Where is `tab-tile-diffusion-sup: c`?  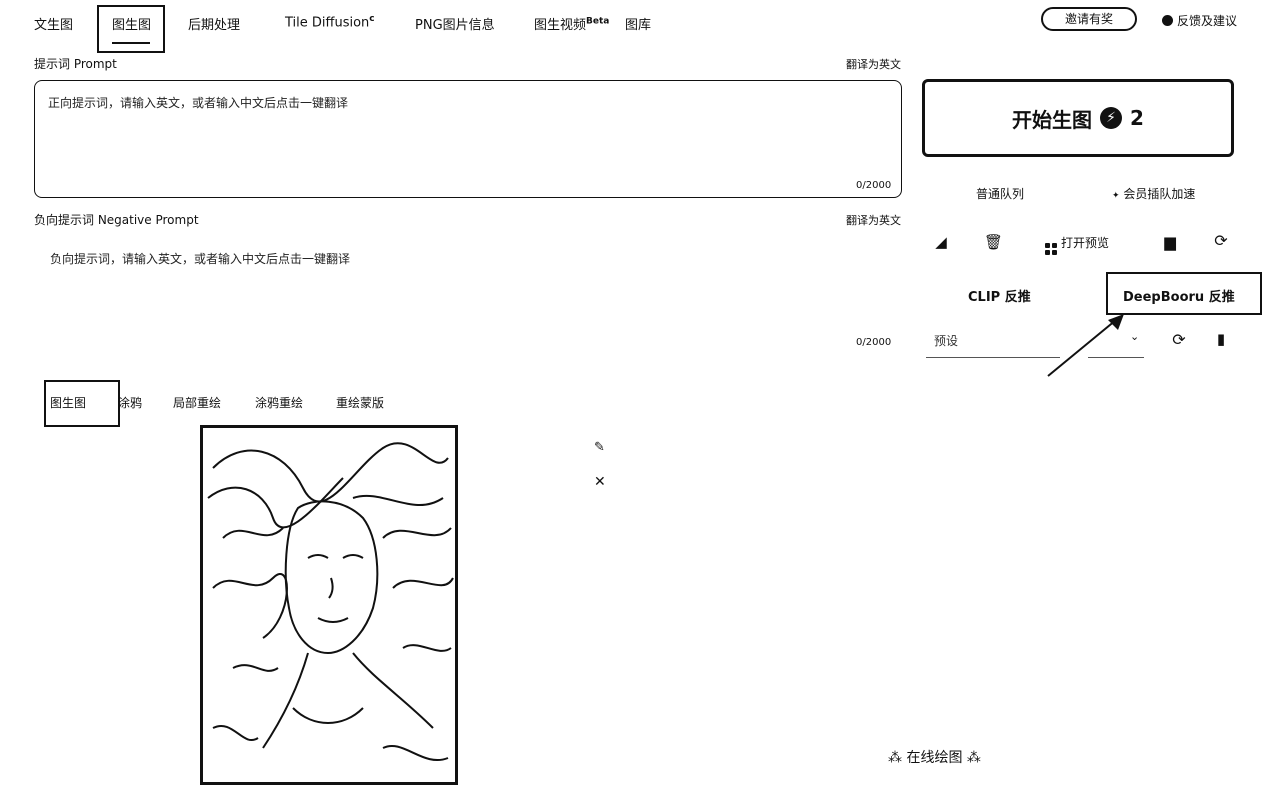
tab-tile-diffusion-sup: c is located at coordinates (372, 19).